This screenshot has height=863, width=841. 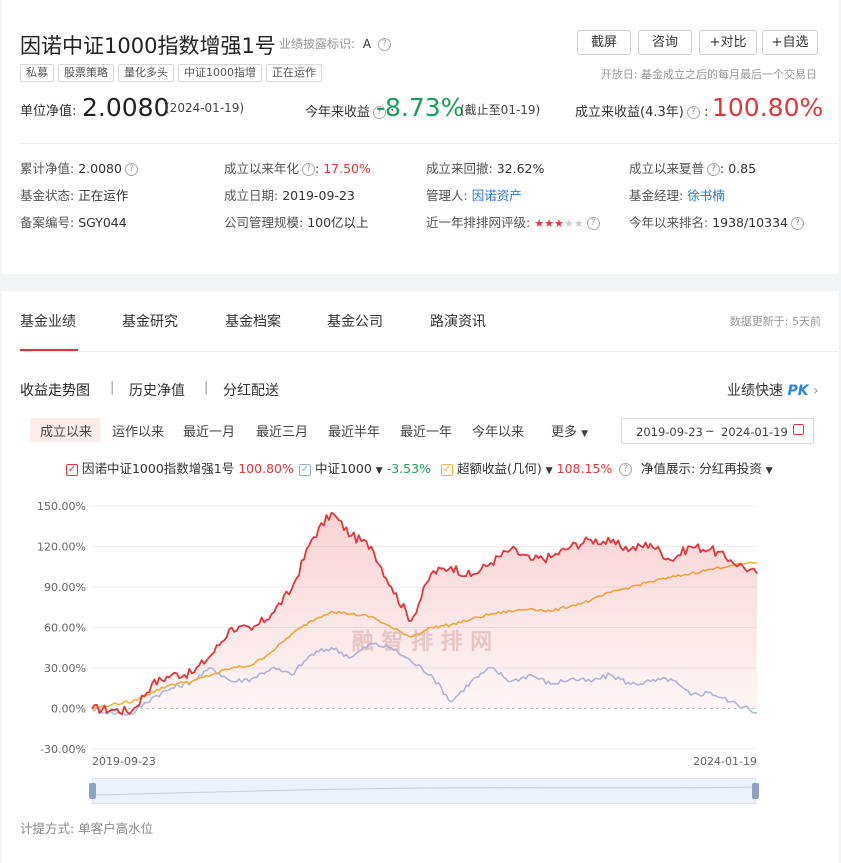 I want to click on stat-drawdown: 成立来回撤: 32.62%, so click(x=485, y=167).